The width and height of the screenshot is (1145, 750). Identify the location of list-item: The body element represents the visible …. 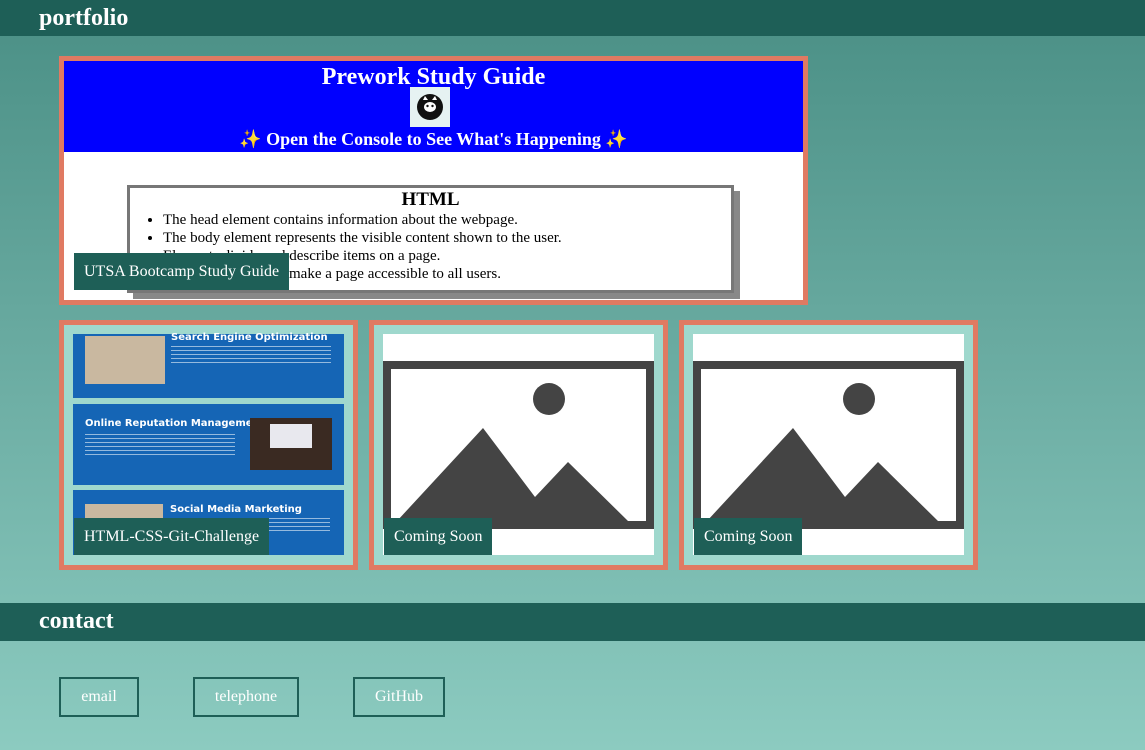
(447, 238).